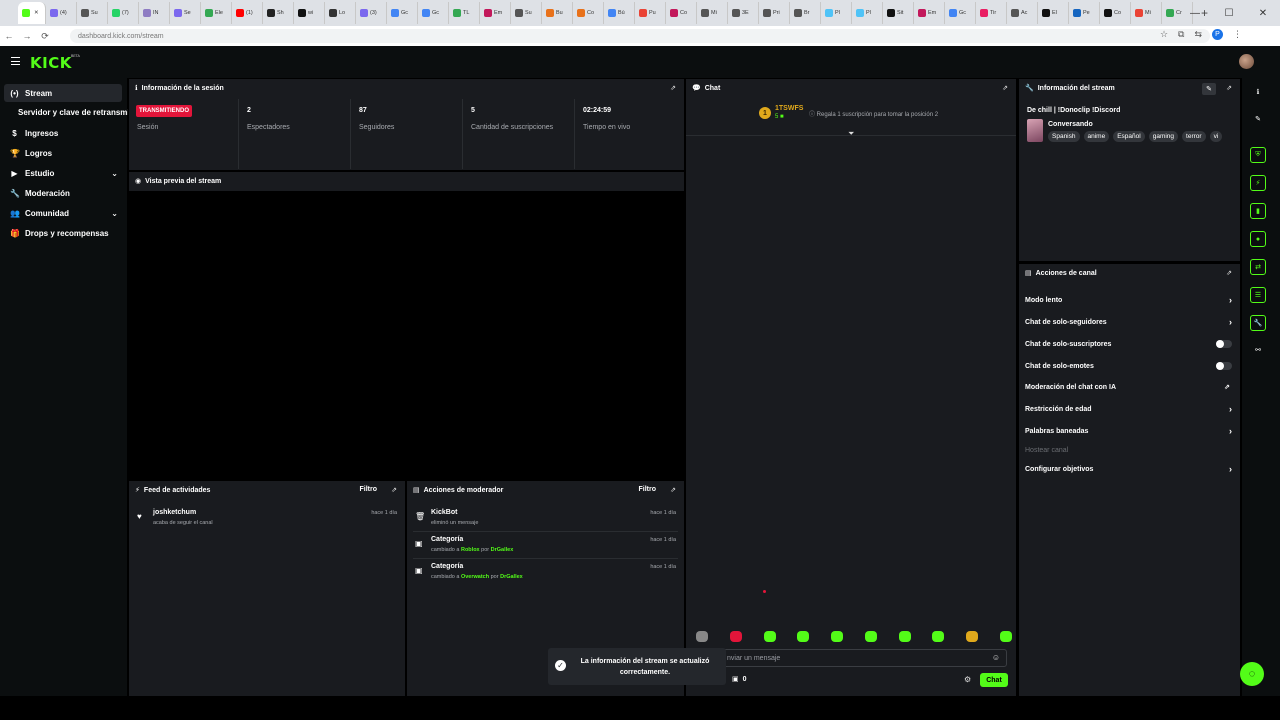 This screenshot has height=720, width=1280. What do you see at coordinates (967, 679) in the screenshot?
I see `gear-icon: ⚙` at bounding box center [967, 679].